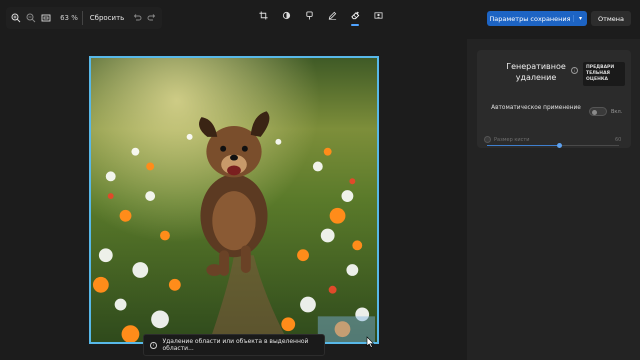  Describe the element at coordinates (30, 18) in the screenshot. I see `zoom-out-icon` at that location.